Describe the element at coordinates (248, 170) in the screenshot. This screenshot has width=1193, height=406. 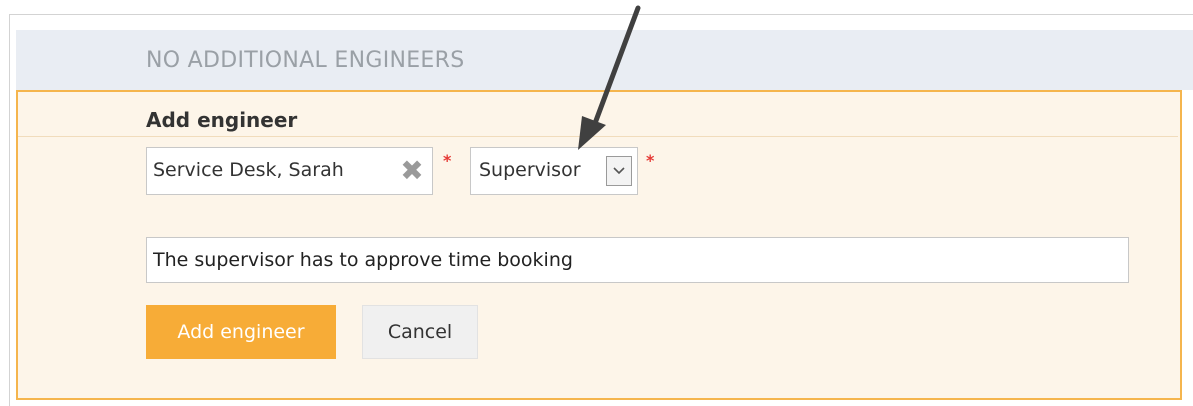
I see `engineer-value: Service Desk, Sarah` at that location.